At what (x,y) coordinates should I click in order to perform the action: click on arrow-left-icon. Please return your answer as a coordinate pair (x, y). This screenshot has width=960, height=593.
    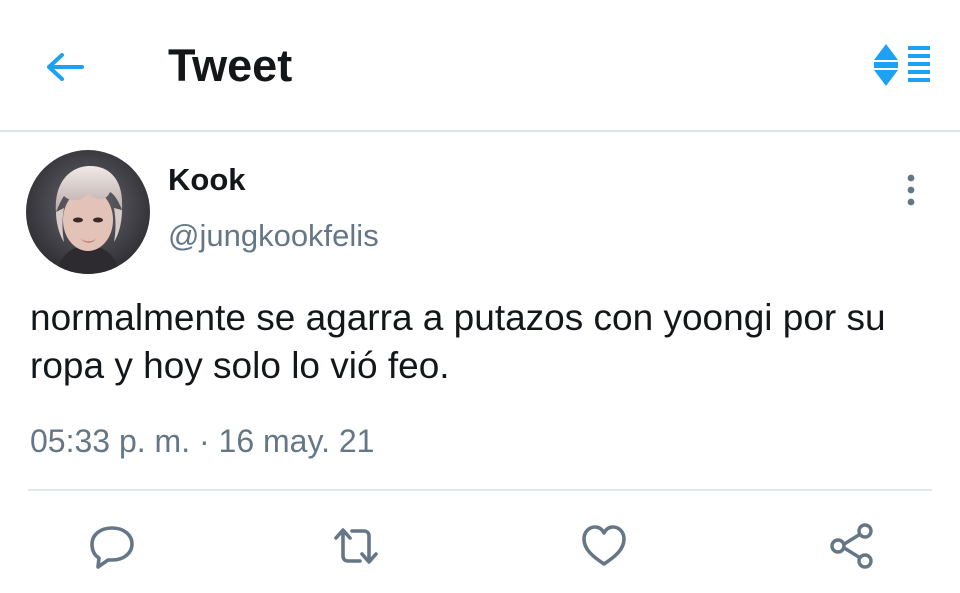
    Looking at the image, I should click on (65, 67).